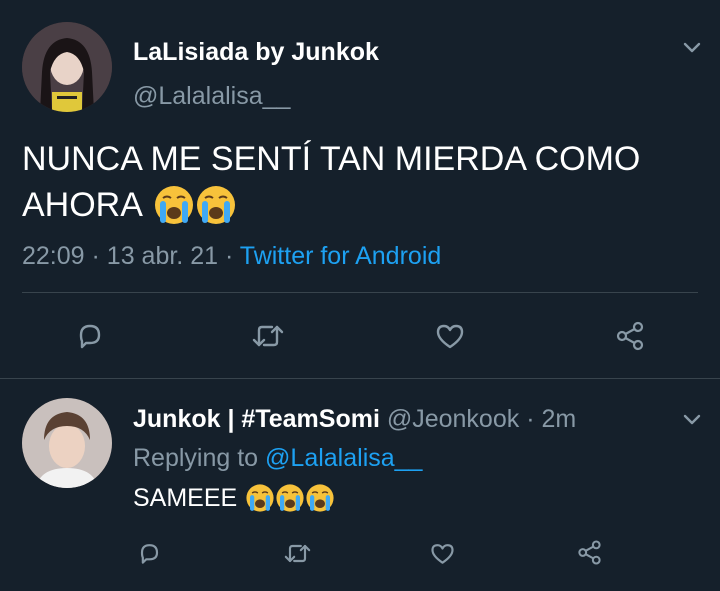 This screenshot has height=591, width=720. I want to click on tweet-date: 13 abr. 21, so click(162, 256).